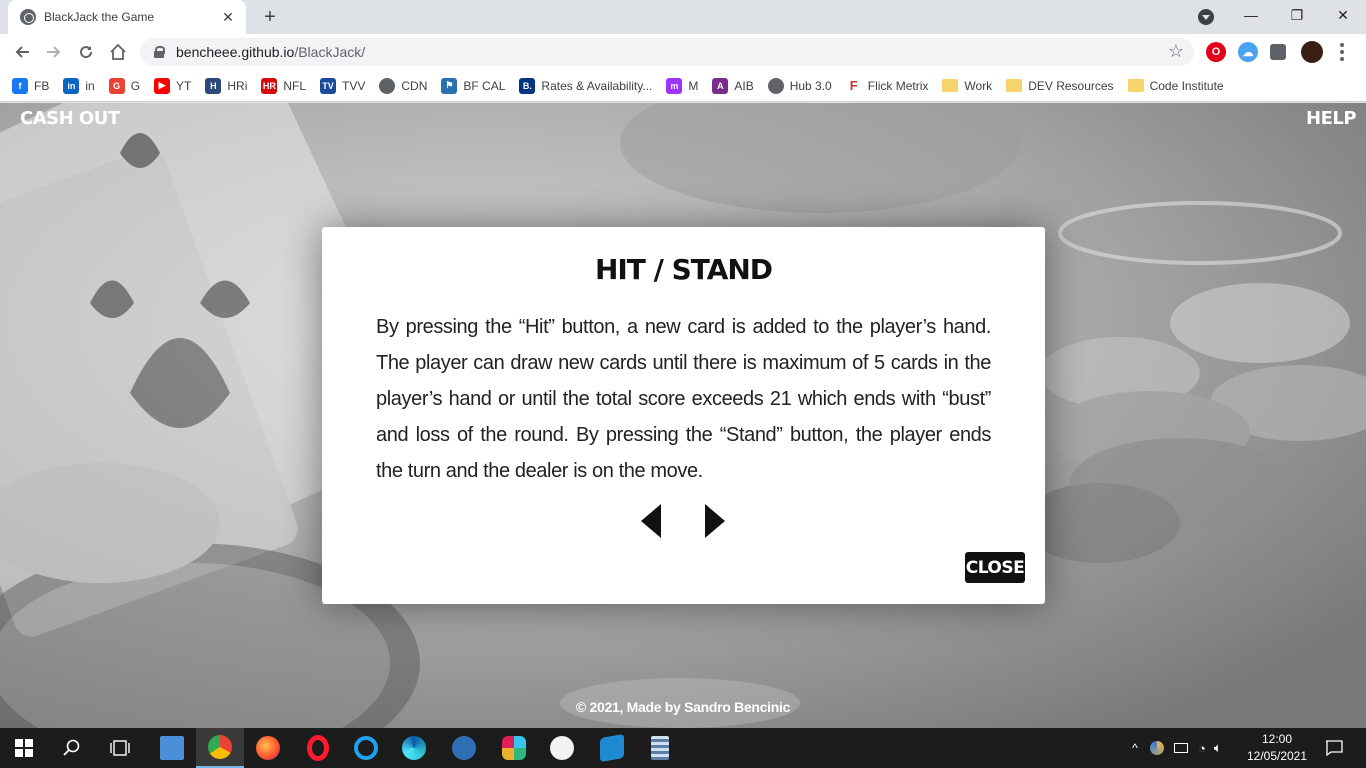 The height and width of the screenshot is (768, 1366). What do you see at coordinates (30, 85) in the screenshot?
I see `bookmark-item: f FB` at bounding box center [30, 85].